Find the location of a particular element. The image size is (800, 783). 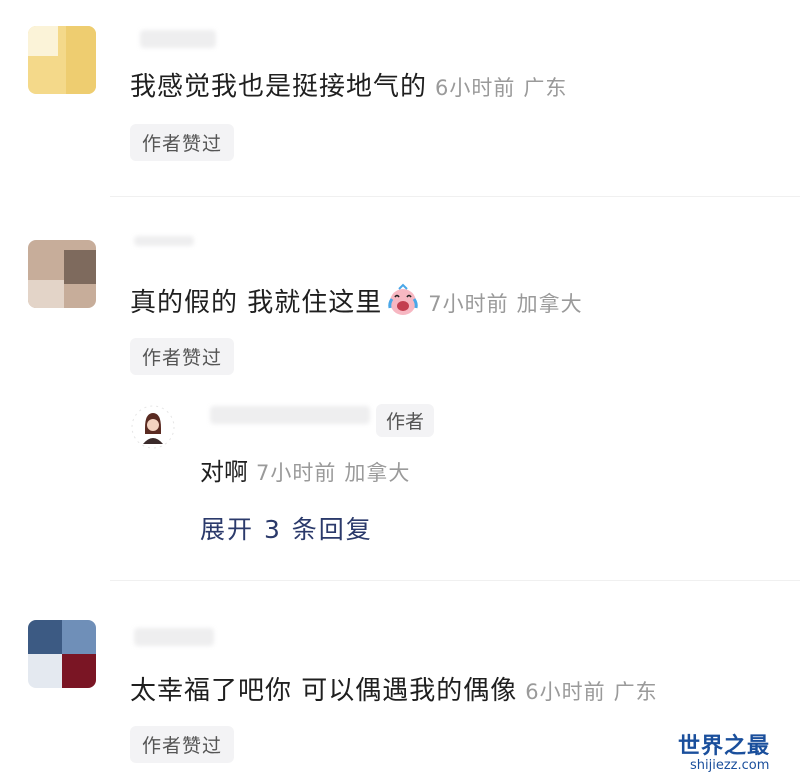

comment-text: 真的假的 我就住这里 is located at coordinates (256, 303).